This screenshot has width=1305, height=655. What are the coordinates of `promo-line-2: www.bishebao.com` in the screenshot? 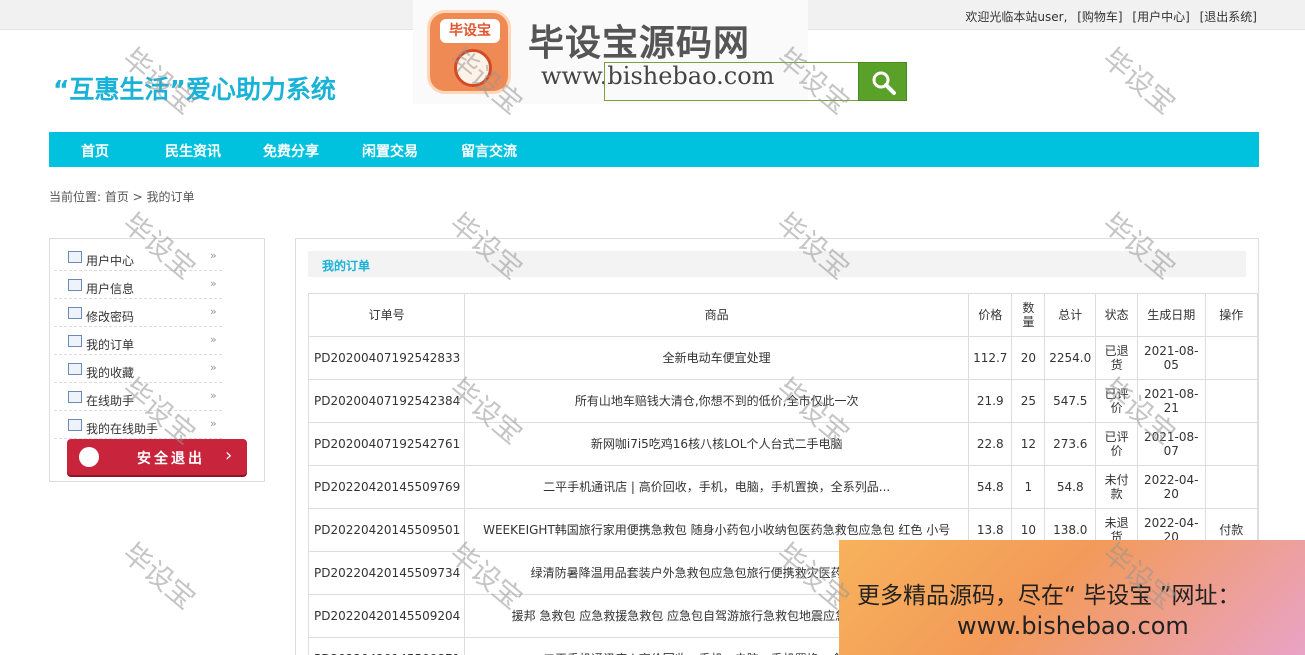 It's located at (1073, 626).